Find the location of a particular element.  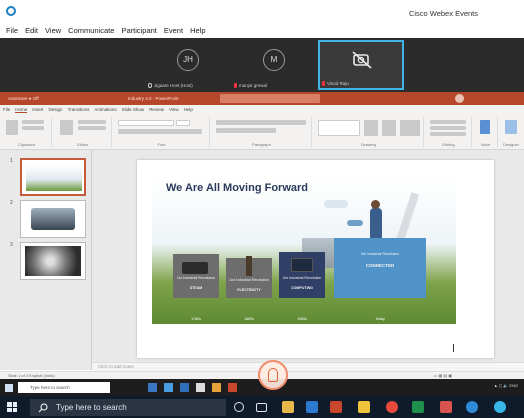

excel-icon is located at coordinates (418, 407).